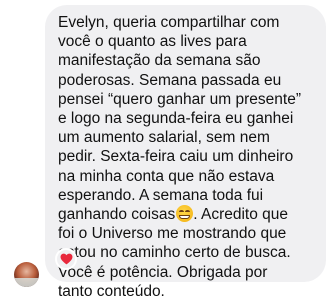 The width and height of the screenshot is (335, 300). Describe the element at coordinates (161, 195) in the screenshot. I see `message-line: esperando. A semana toda fui` at that location.